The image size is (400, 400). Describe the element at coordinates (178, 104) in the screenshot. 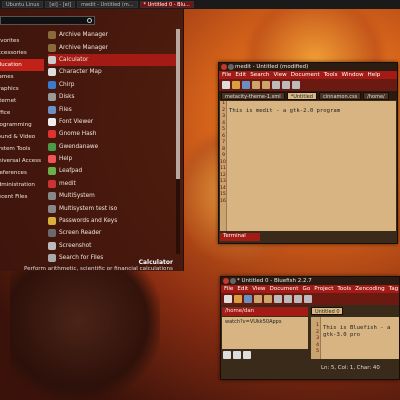

I see `scrollbar-thumb` at that location.